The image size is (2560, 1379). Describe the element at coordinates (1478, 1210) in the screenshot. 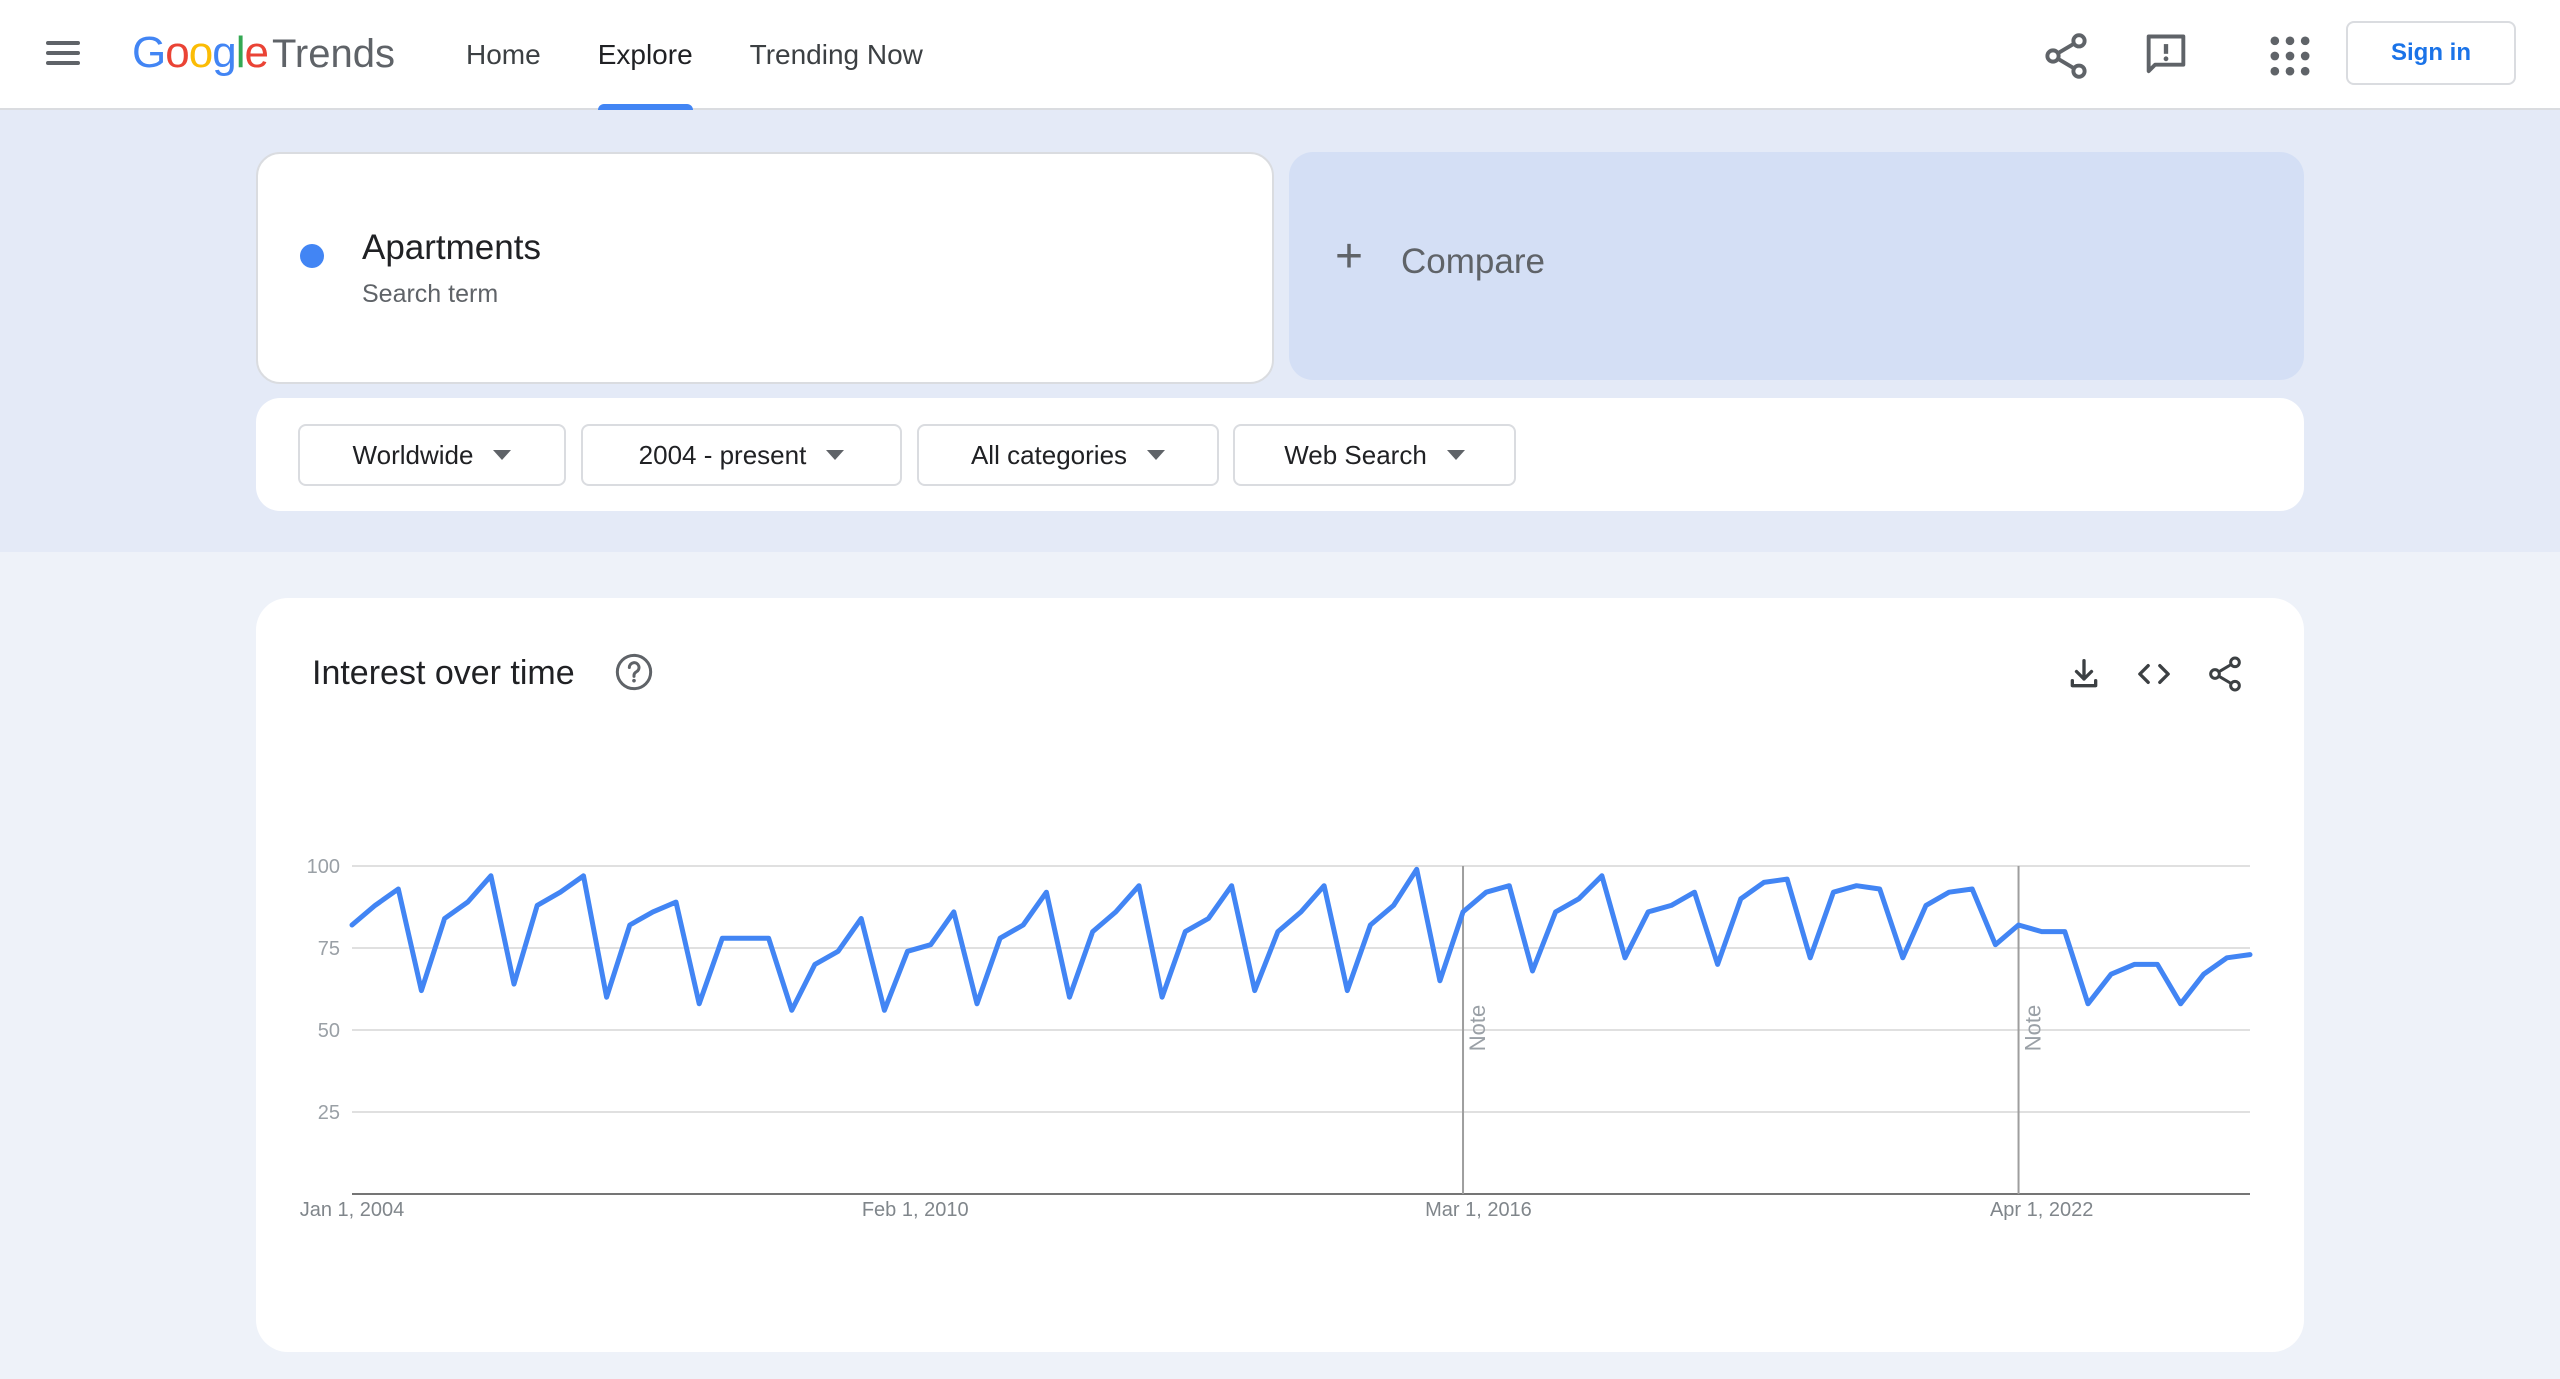

I see `x-tick-label: Mar 1, 2016` at that location.